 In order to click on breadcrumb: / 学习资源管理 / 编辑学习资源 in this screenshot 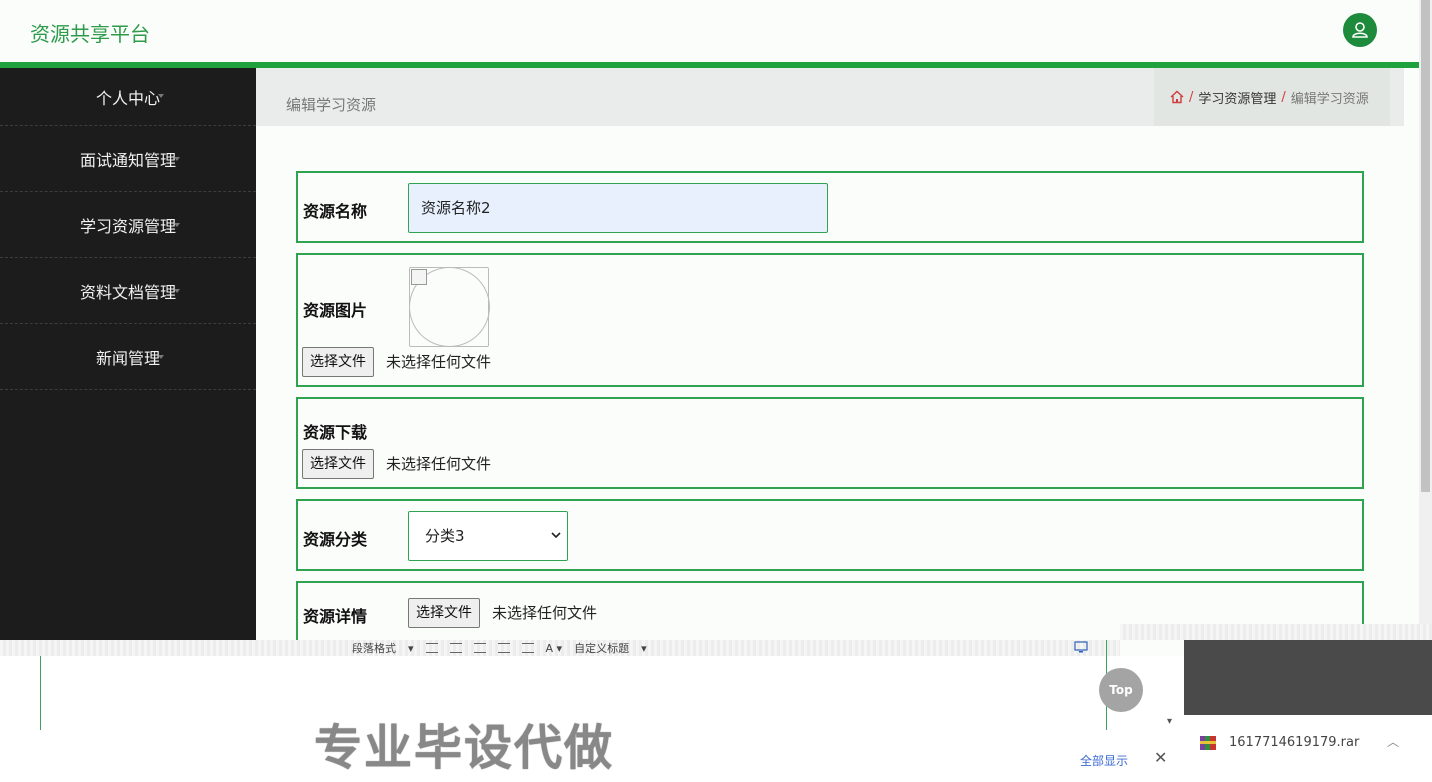, I will do `click(1272, 97)`.